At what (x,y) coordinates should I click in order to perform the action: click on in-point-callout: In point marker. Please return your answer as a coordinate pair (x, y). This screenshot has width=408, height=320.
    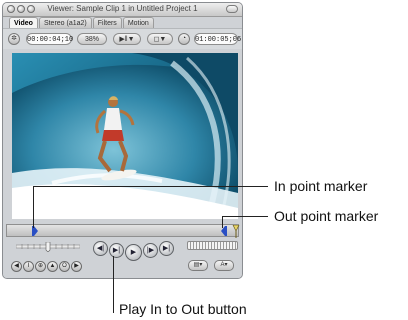
    Looking at the image, I should click on (321, 186).